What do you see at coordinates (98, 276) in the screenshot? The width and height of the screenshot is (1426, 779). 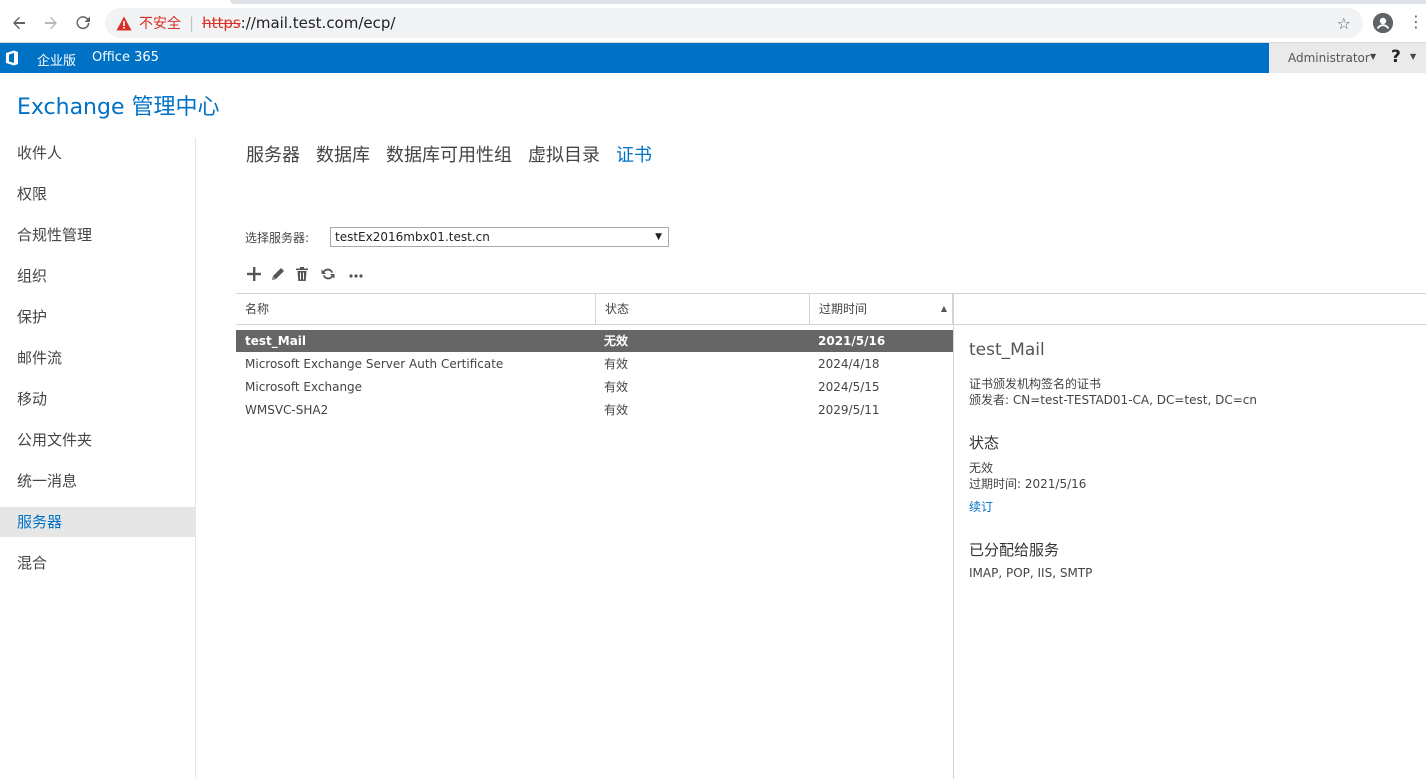 I see `nav-item-organization: 组织` at bounding box center [98, 276].